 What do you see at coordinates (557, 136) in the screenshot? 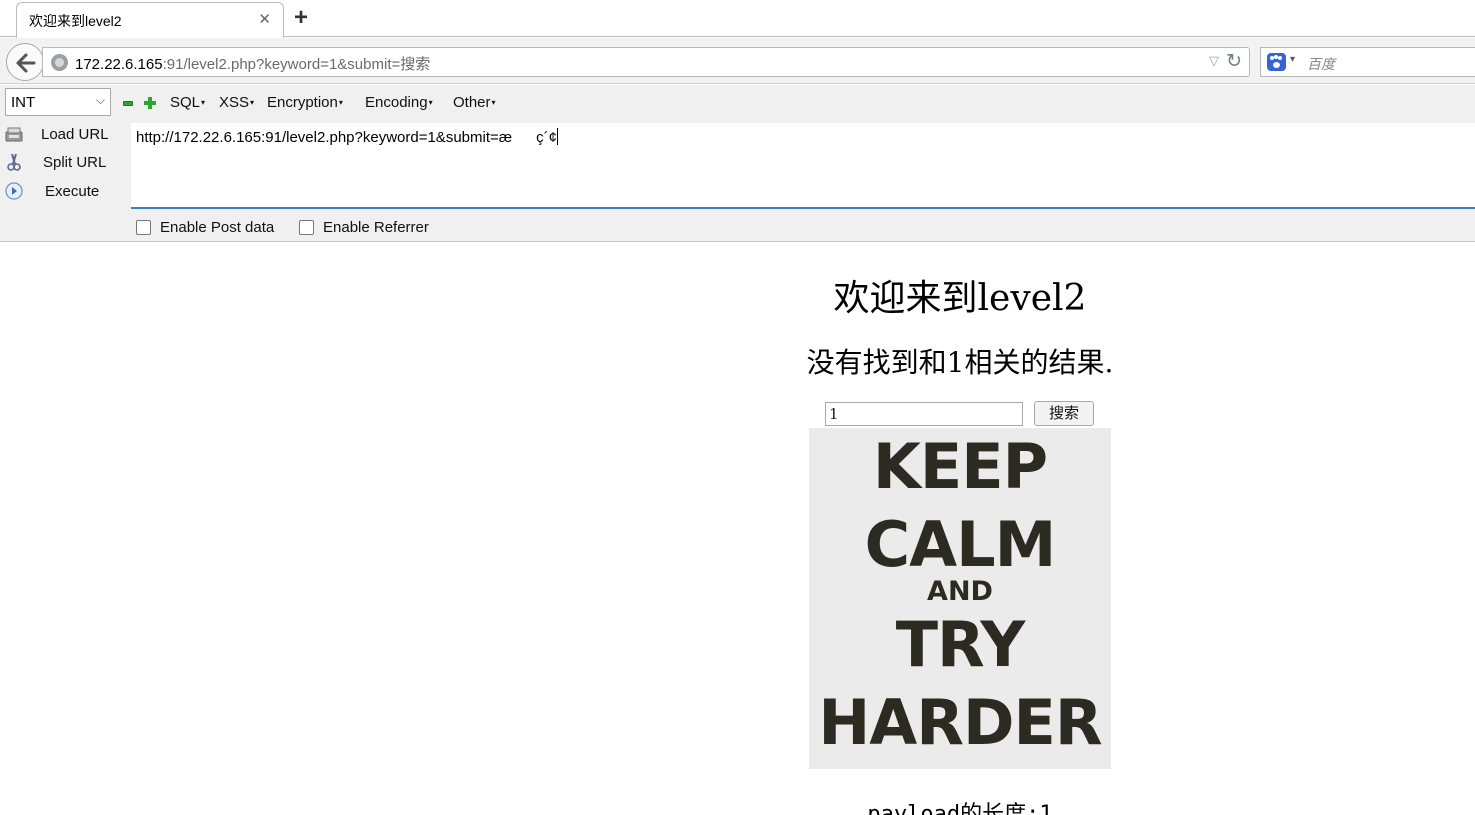
I see `text-cursor` at bounding box center [557, 136].